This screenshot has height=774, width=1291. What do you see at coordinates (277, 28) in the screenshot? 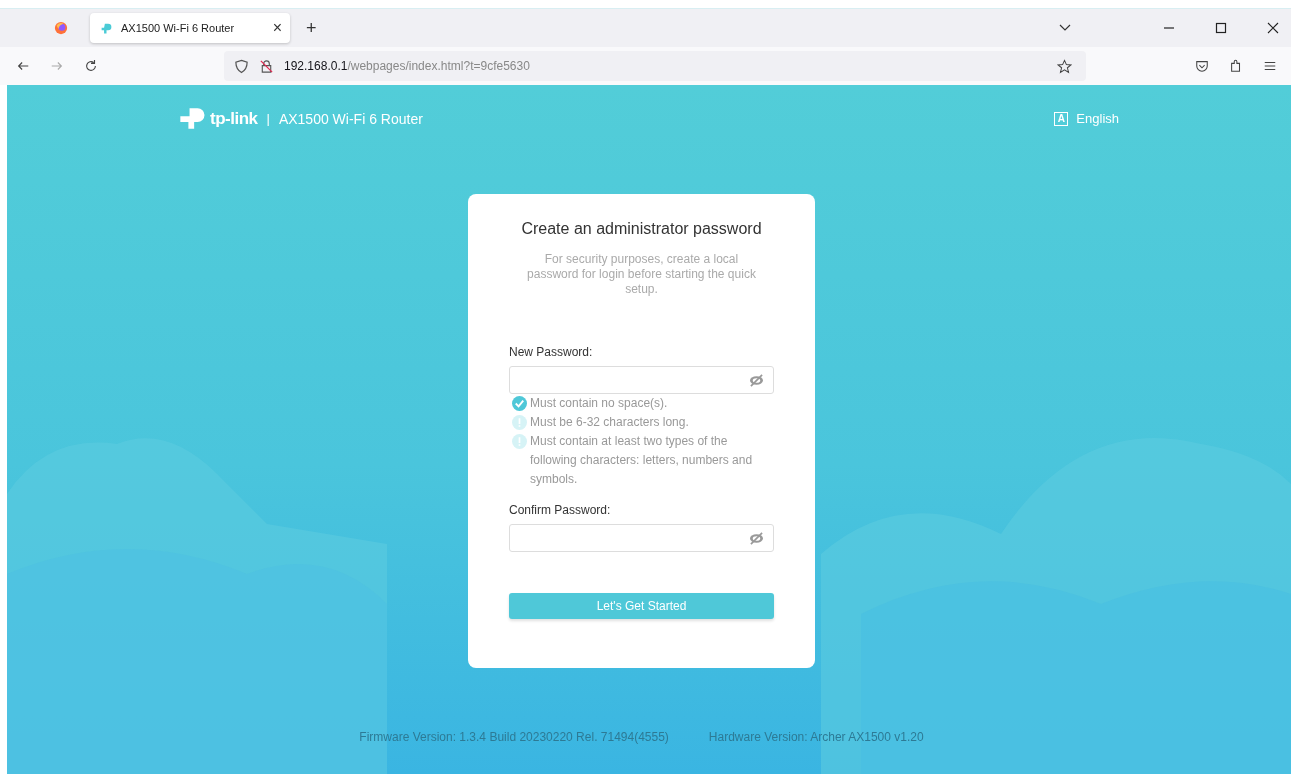
I see `close-tab-button: ×` at bounding box center [277, 28].